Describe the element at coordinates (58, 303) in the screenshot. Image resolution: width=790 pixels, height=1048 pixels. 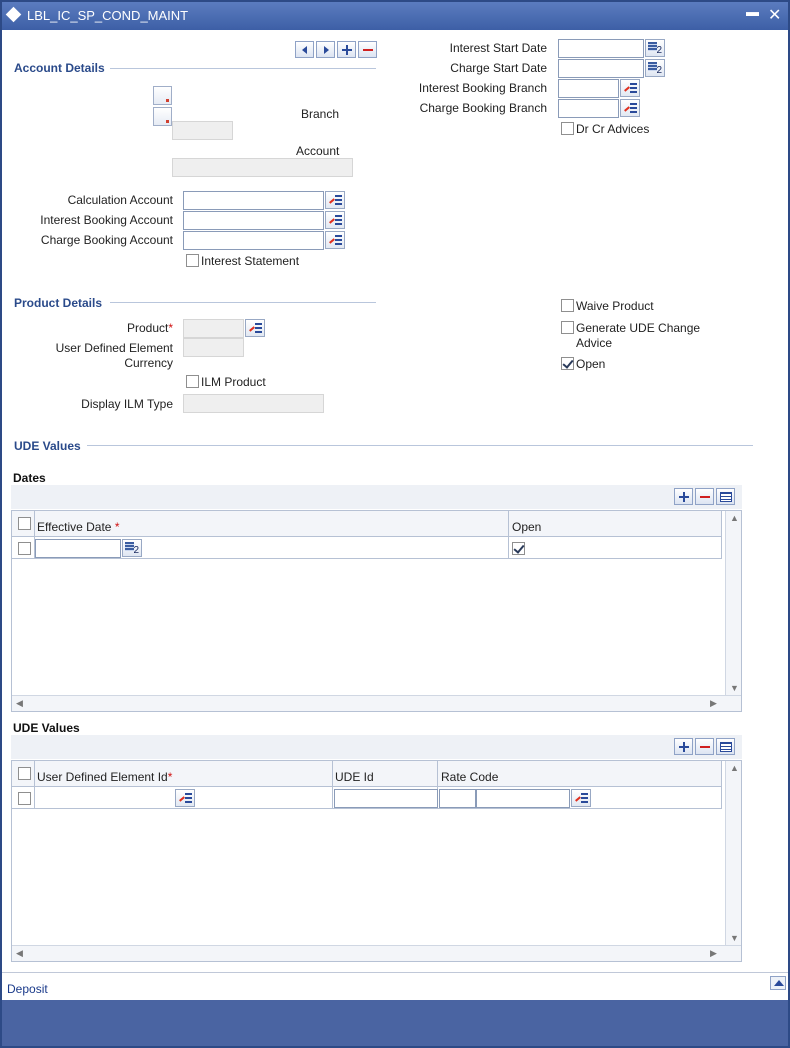
I see `product-details-title: Product Details` at that location.